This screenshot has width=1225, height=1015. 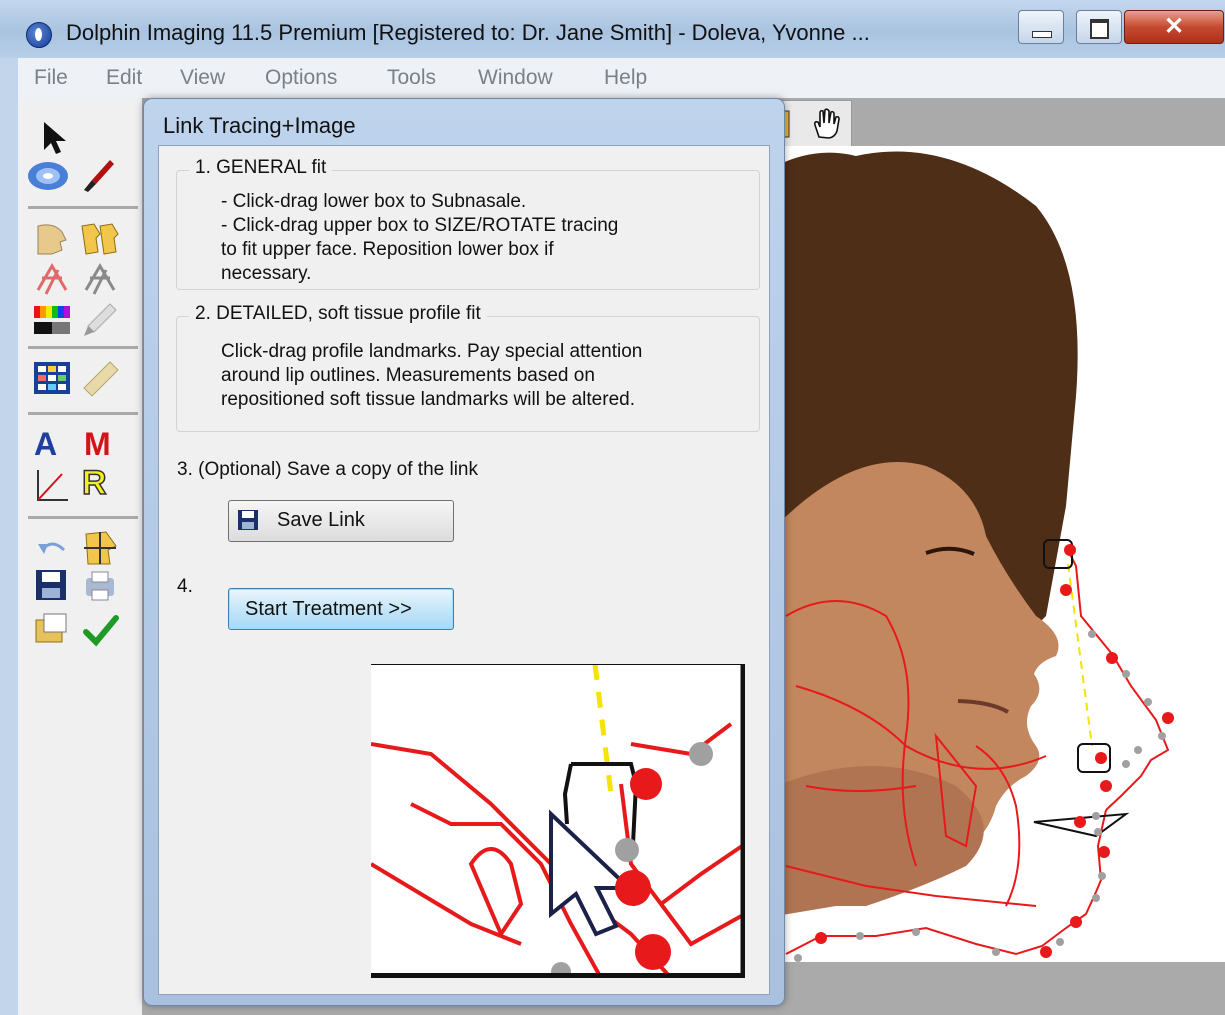 What do you see at coordinates (202, 78) in the screenshot?
I see `menu-view: View` at bounding box center [202, 78].